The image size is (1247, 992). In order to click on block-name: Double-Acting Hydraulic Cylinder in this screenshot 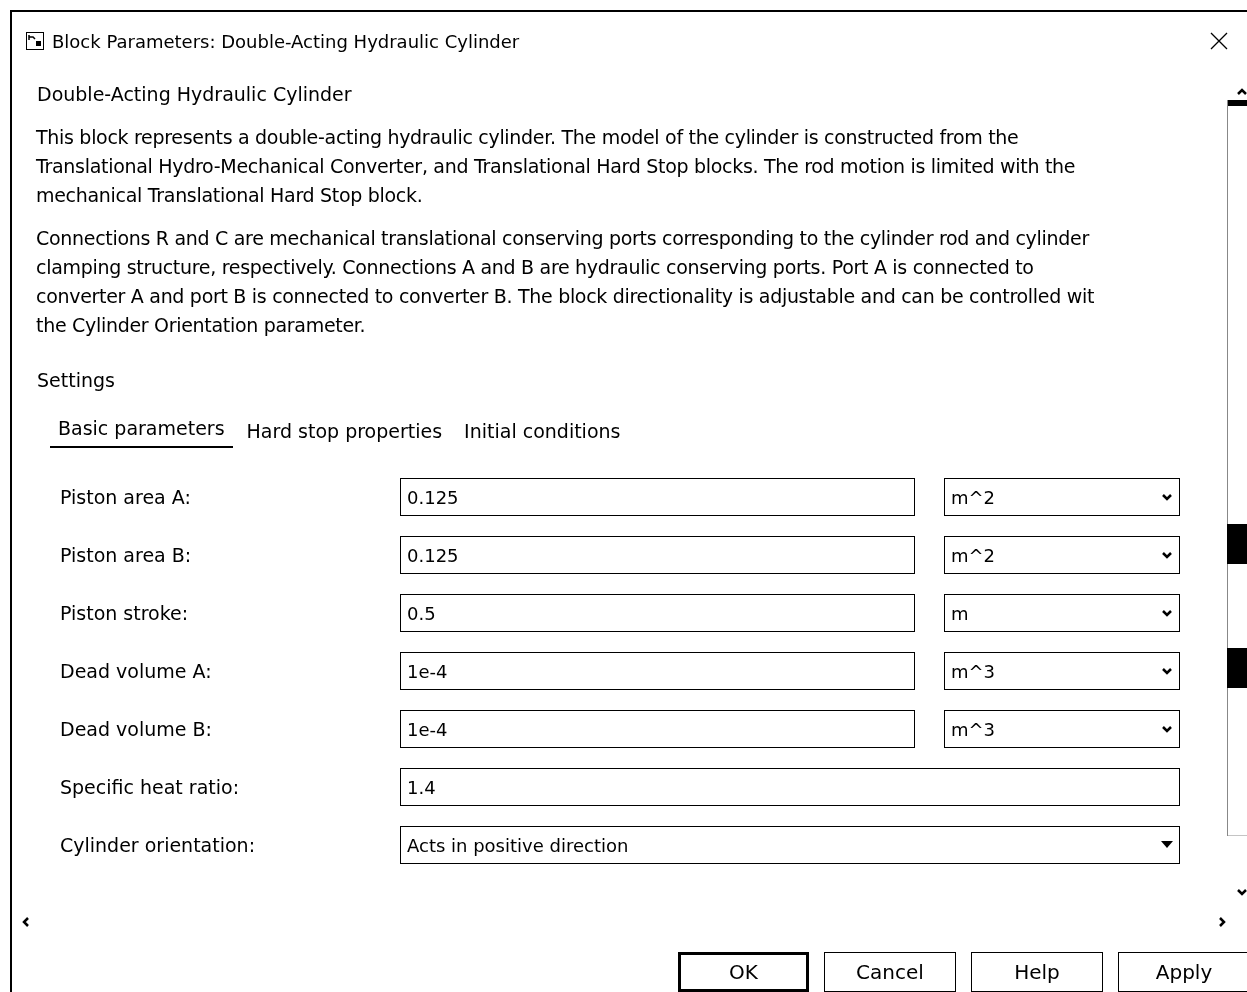, I will do `click(195, 94)`.